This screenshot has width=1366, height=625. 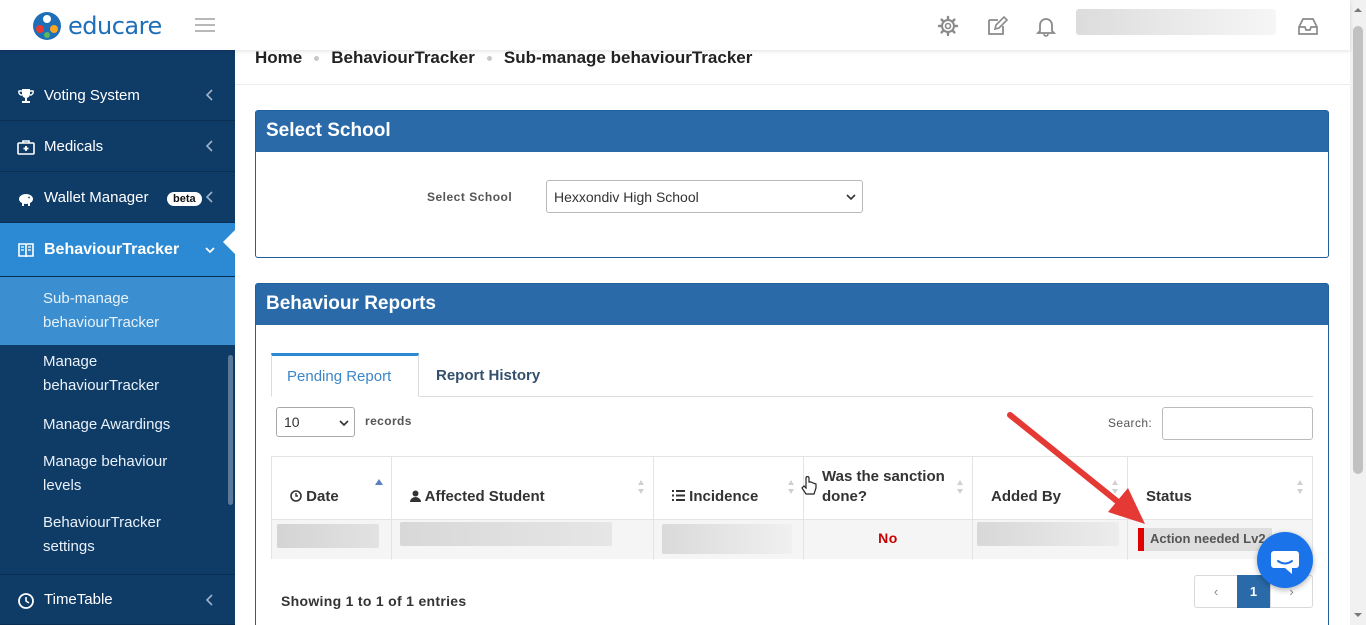 What do you see at coordinates (1358, 10) in the screenshot?
I see `scroll-up-icon` at bounding box center [1358, 10].